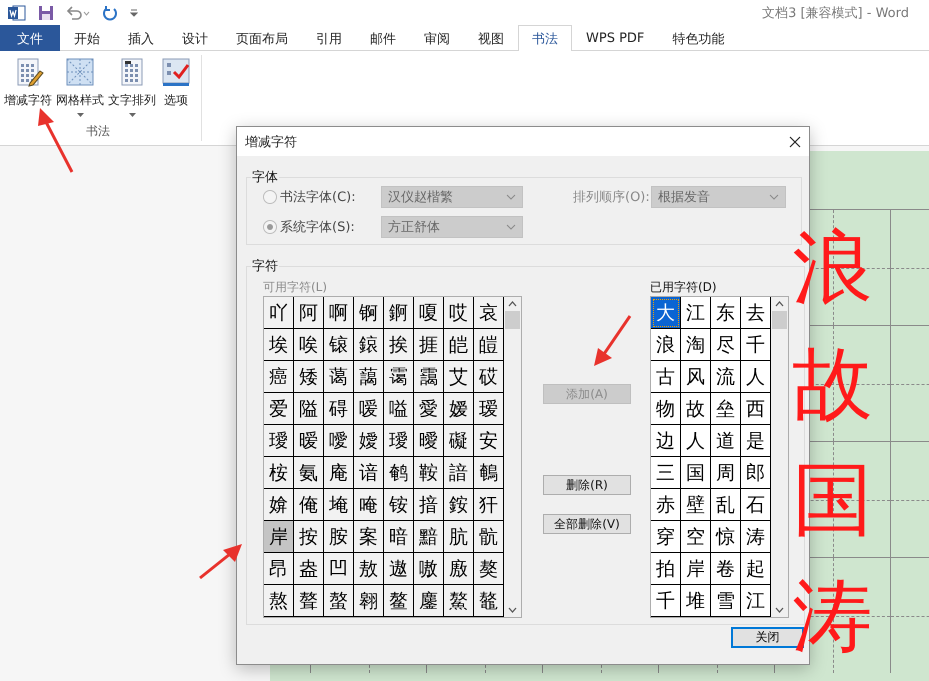  What do you see at coordinates (141, 38) in the screenshot?
I see `ribbon-tab: 插入` at bounding box center [141, 38].